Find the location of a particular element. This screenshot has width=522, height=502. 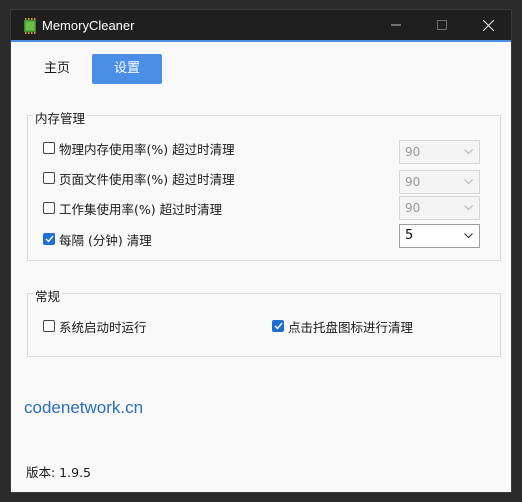

tray-click-option: 点击托盘图标进行清理 is located at coordinates (342, 326).